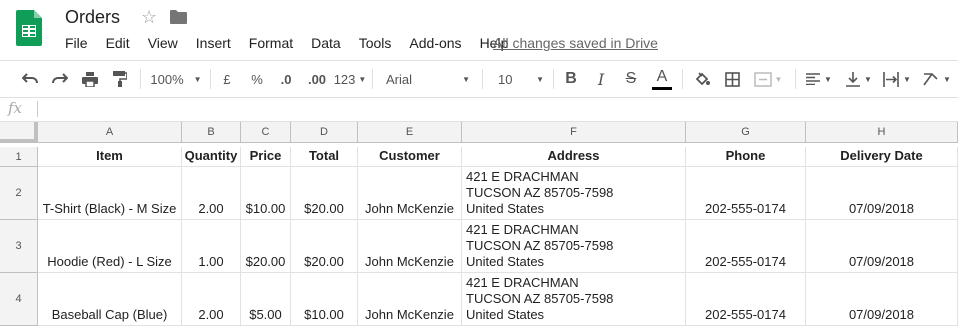 The width and height of the screenshot is (958, 329). What do you see at coordinates (768, 79) in the screenshot?
I see `merge-cells-icon: ▼` at bounding box center [768, 79].